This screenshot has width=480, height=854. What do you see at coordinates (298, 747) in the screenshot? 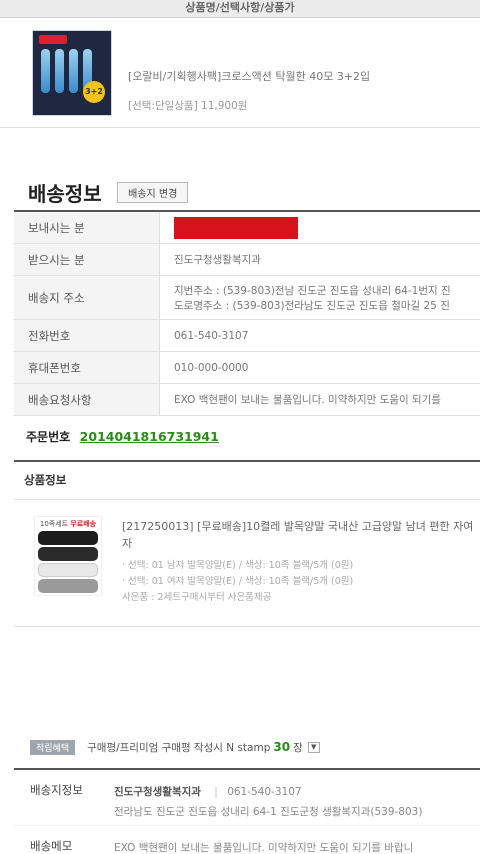
I see `stamp-unit: 장` at bounding box center [298, 747].